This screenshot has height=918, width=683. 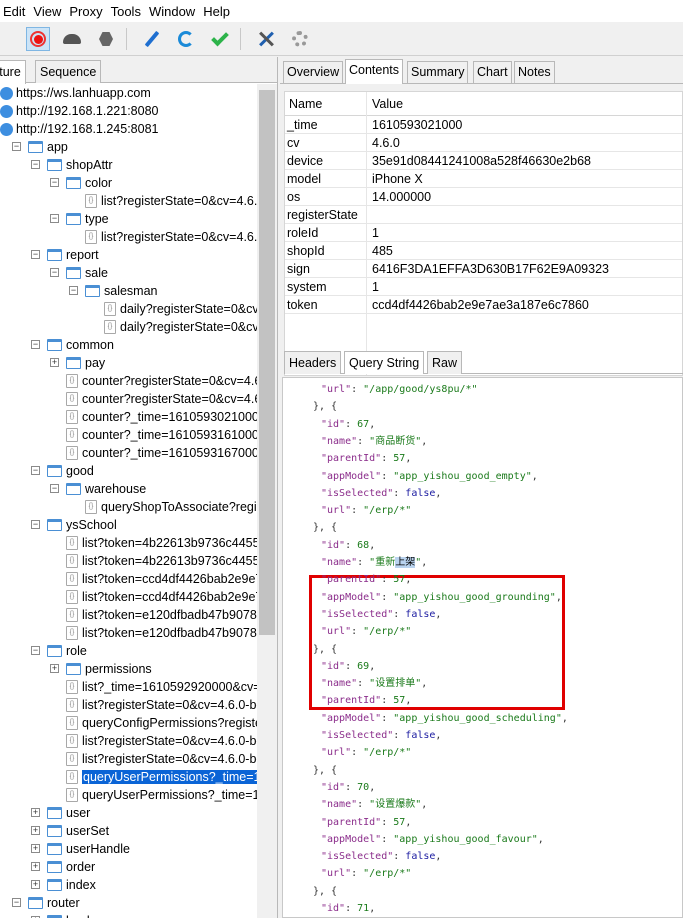 I want to click on table-row: cv 4.6.0, so click(x=483, y=143).